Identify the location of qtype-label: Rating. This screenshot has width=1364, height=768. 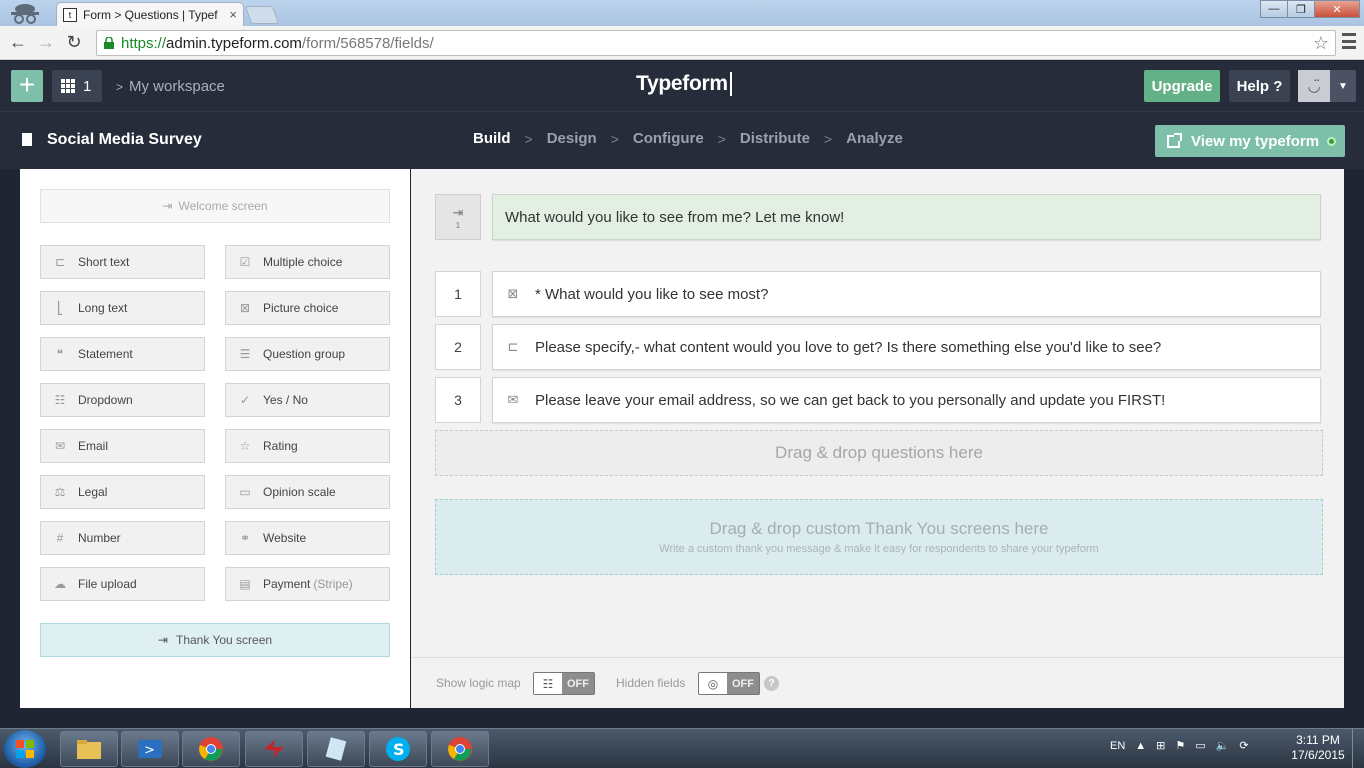
(280, 446).